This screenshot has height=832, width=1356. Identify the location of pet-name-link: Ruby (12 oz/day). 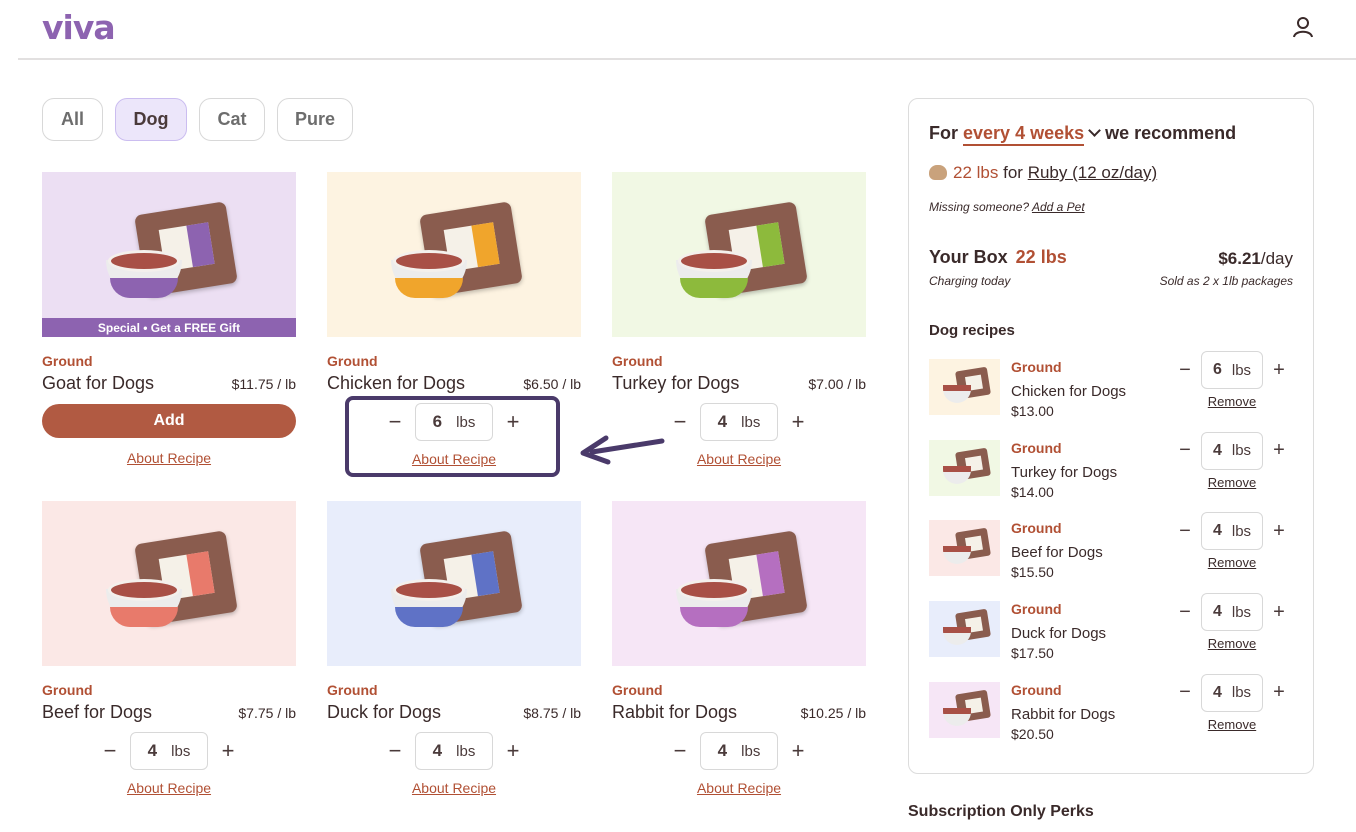
(1092, 172).